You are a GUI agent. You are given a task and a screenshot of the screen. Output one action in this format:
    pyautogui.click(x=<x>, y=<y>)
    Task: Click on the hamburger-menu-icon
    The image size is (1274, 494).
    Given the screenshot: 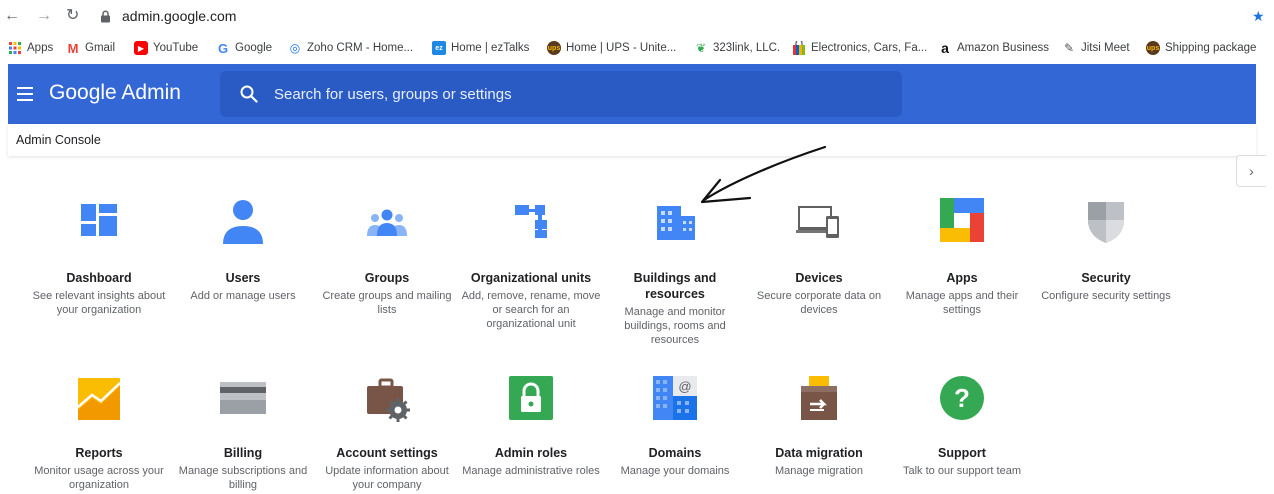 What is the action you would take?
    pyautogui.click(x=25, y=94)
    